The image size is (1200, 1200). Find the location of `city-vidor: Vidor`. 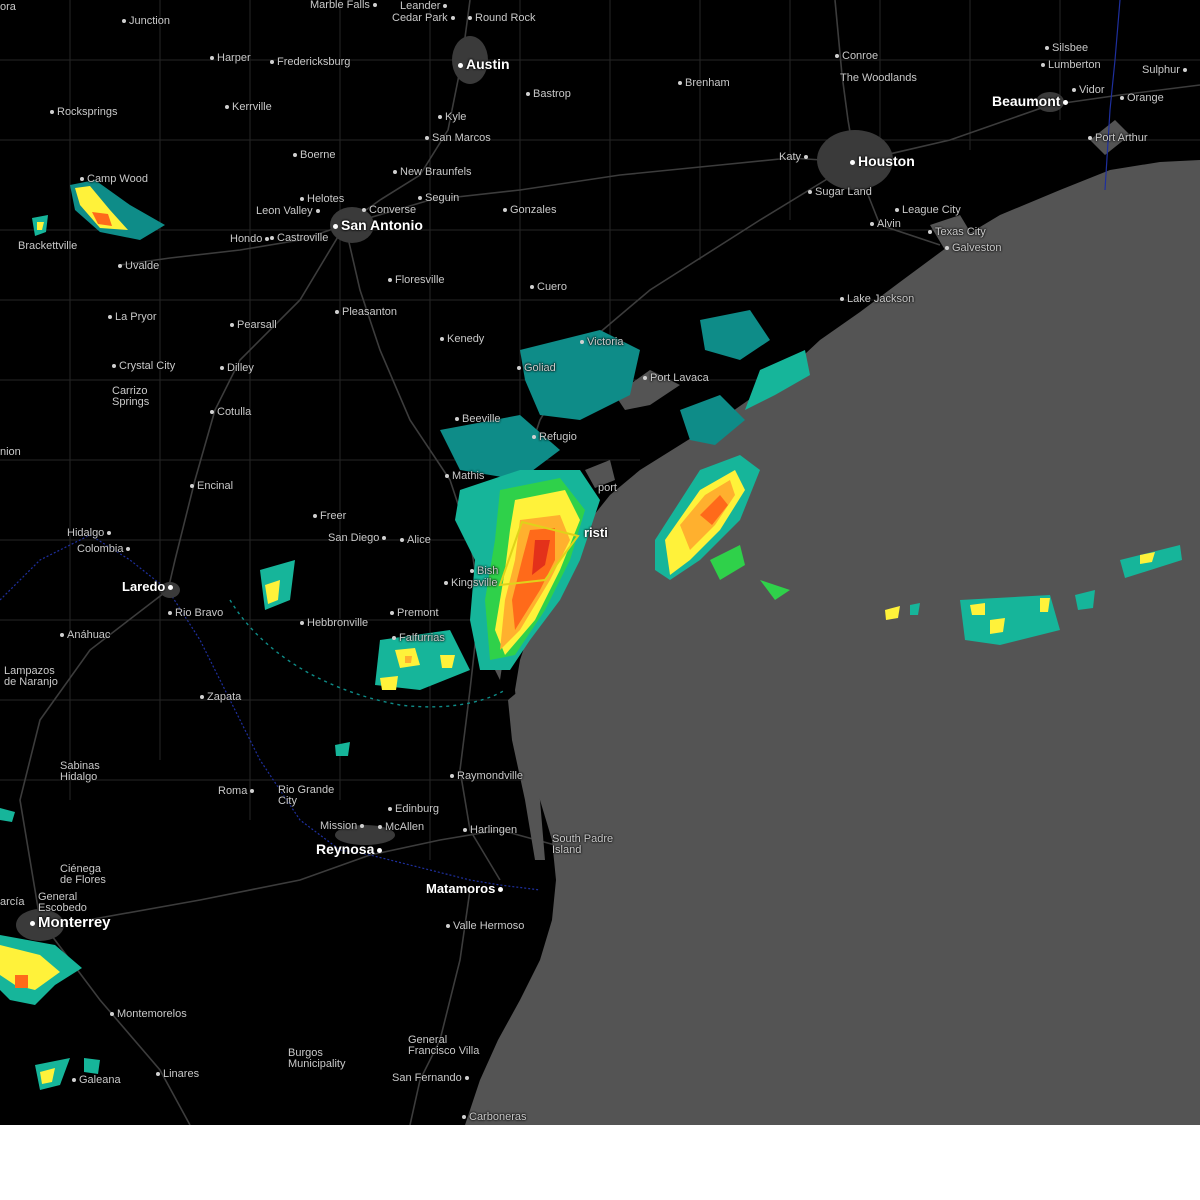

city-vidor: Vidor is located at coordinates (1088, 90).